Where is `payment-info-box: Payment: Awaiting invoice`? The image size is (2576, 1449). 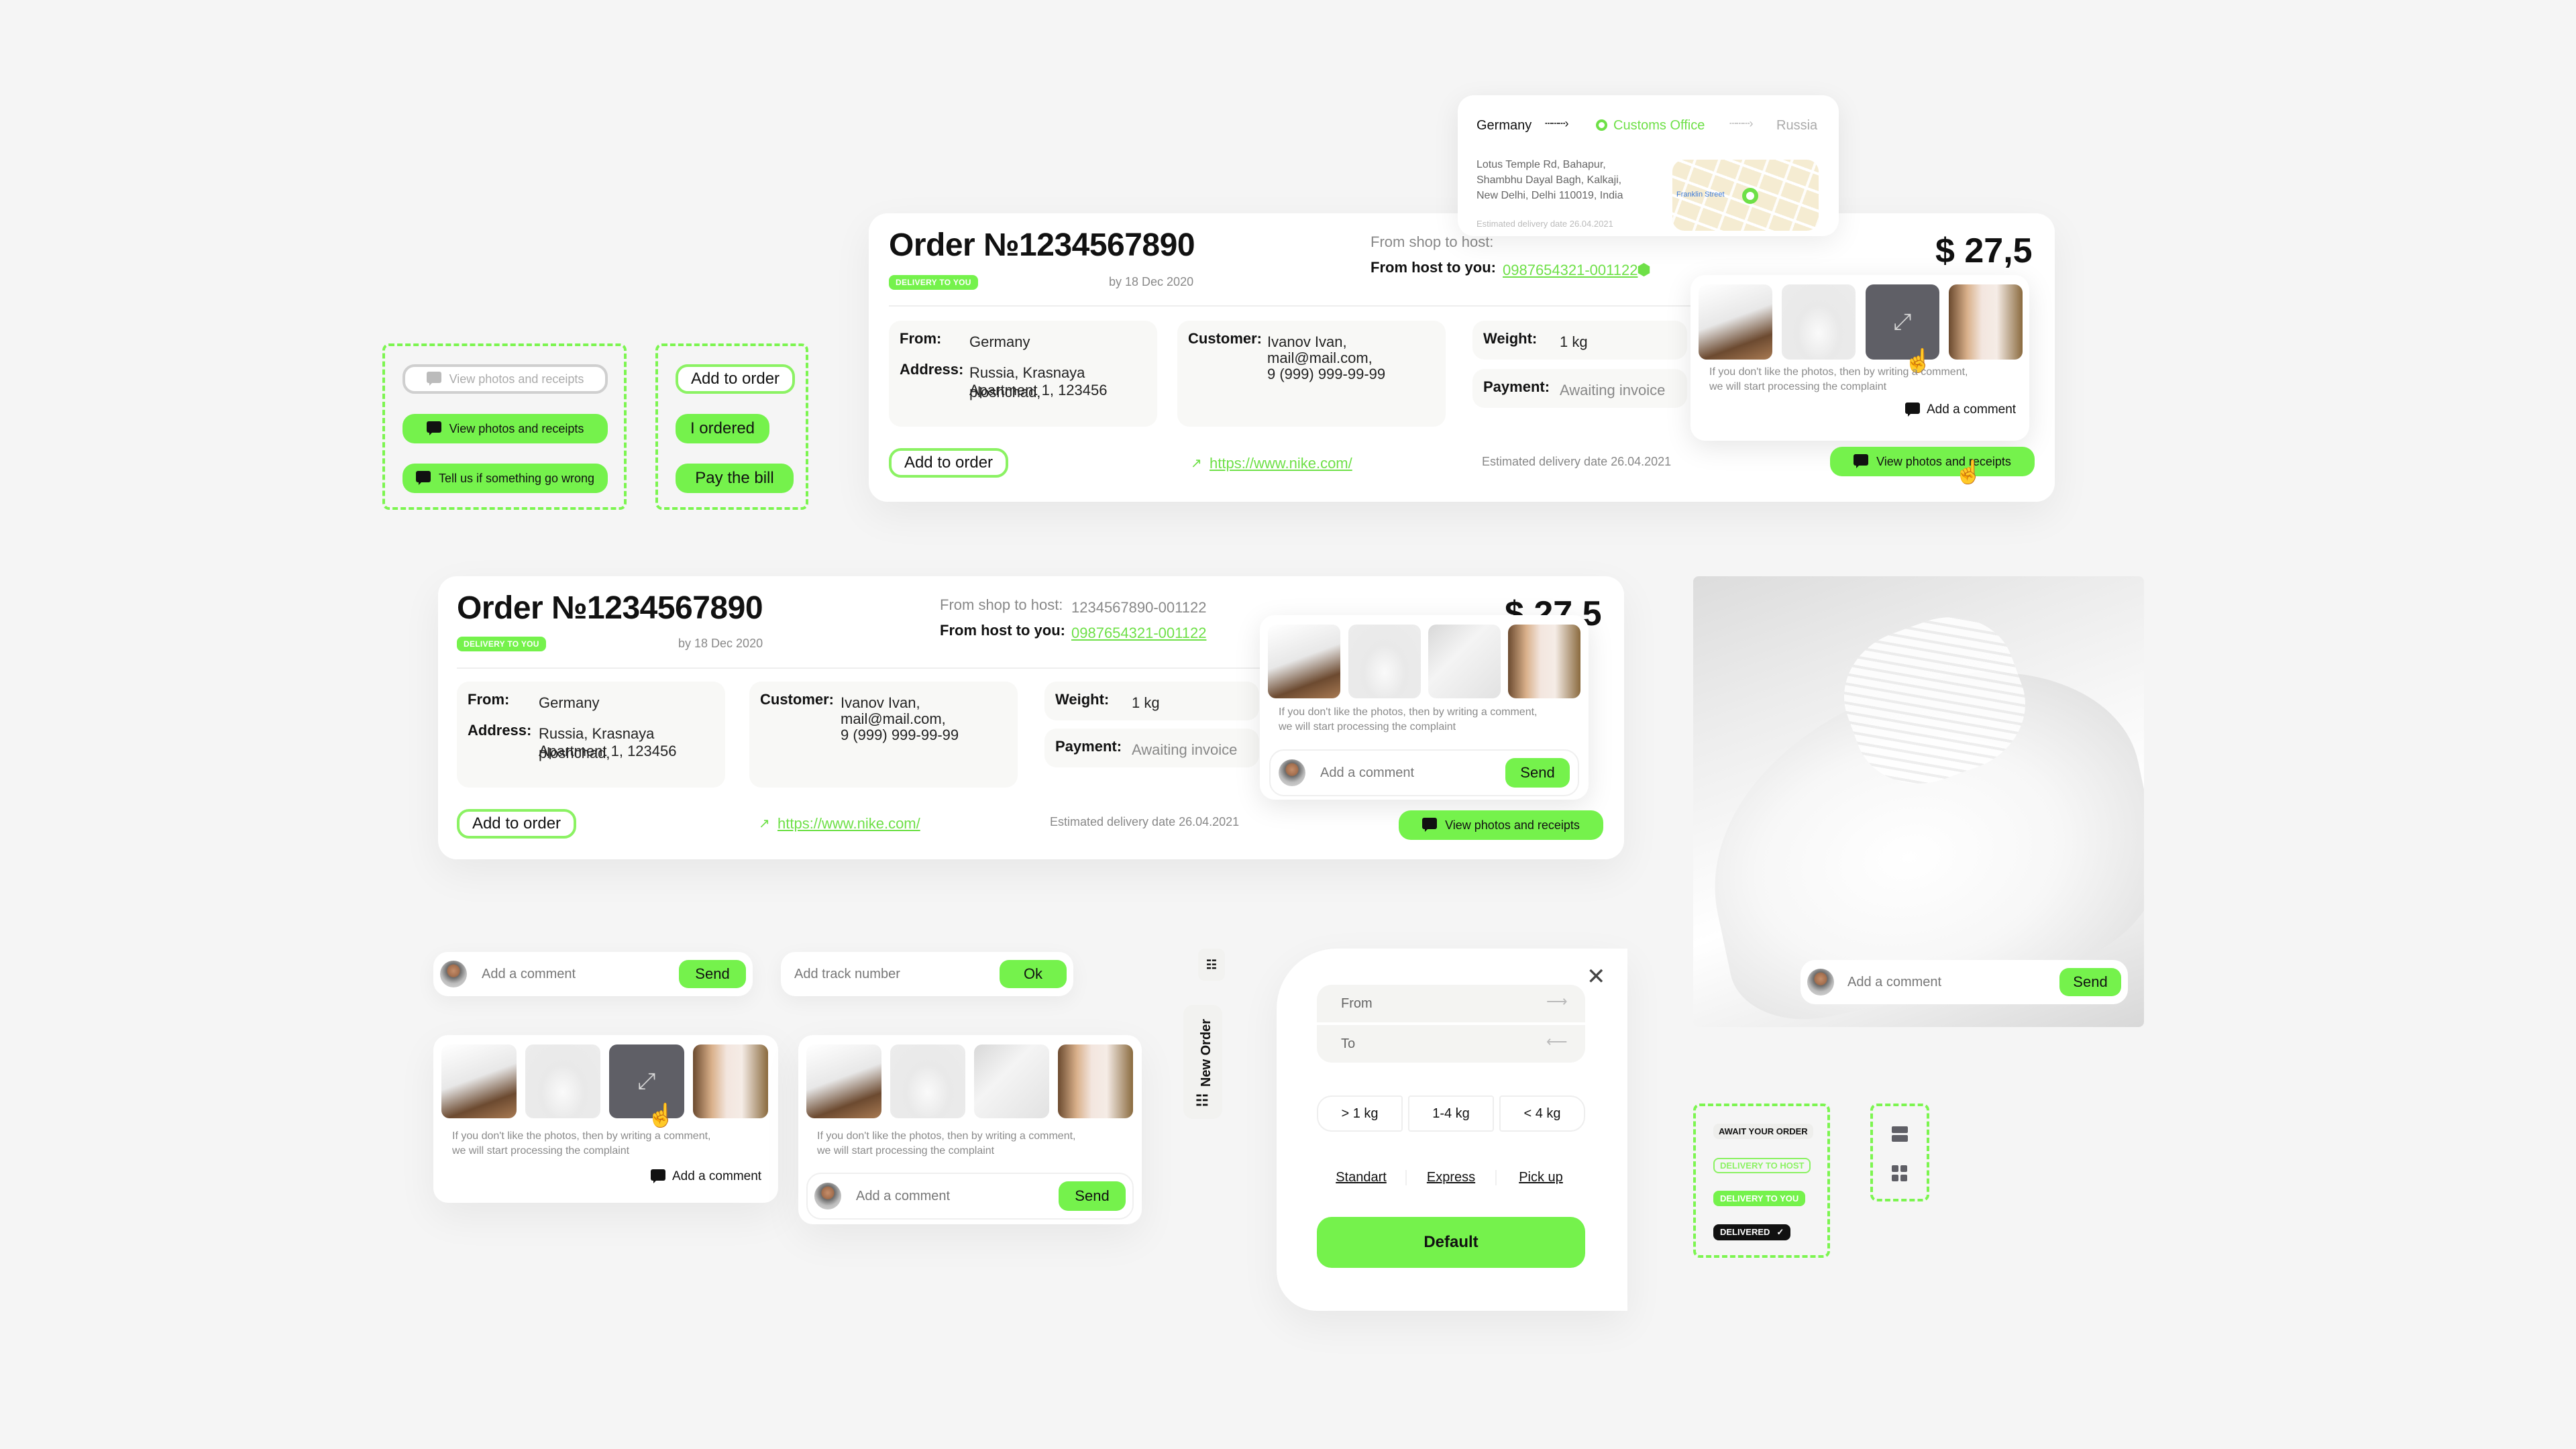 payment-info-box: Payment: Awaiting invoice is located at coordinates (1151, 748).